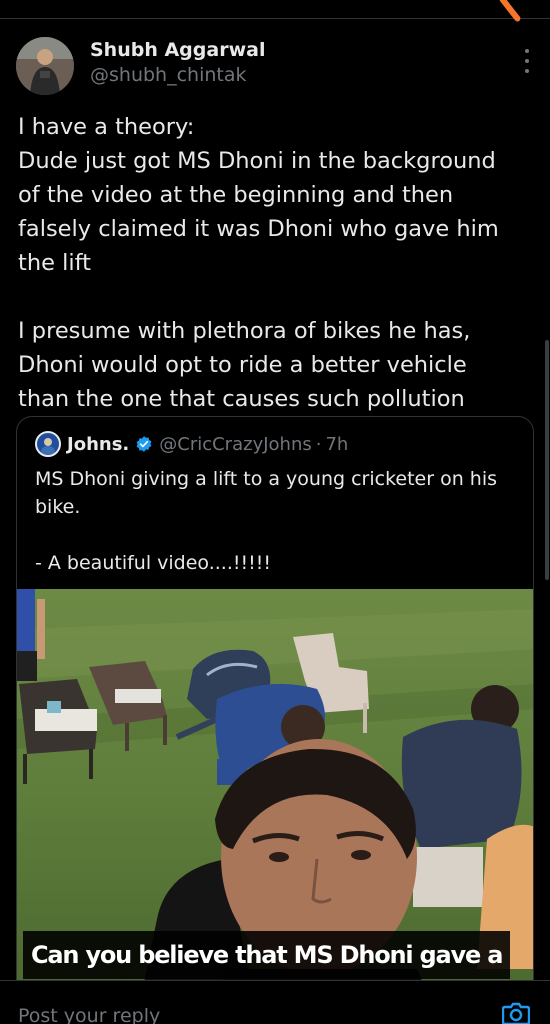  Describe the element at coordinates (275, 1002) in the screenshot. I see `reply-bar: Post your reply` at that location.